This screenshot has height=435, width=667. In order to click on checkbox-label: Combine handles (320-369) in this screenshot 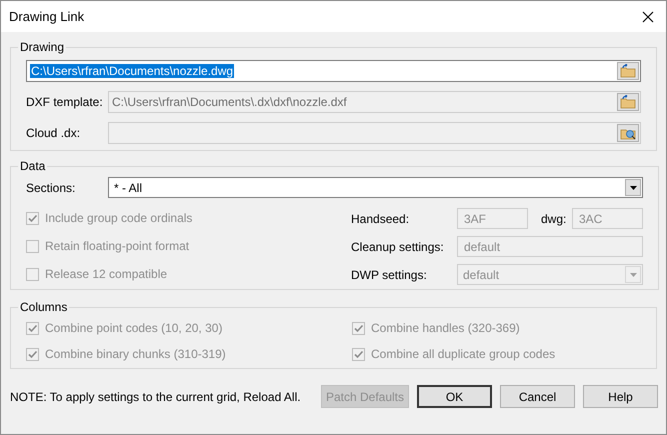, I will do `click(445, 328)`.